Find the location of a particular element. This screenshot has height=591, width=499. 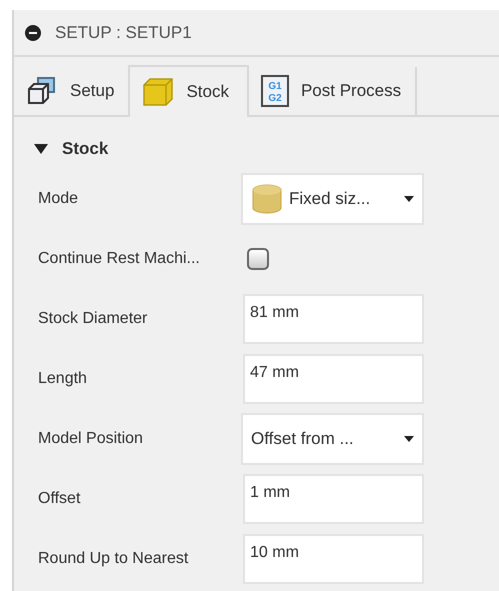

gcode-icon: G1 G2 is located at coordinates (274, 91).